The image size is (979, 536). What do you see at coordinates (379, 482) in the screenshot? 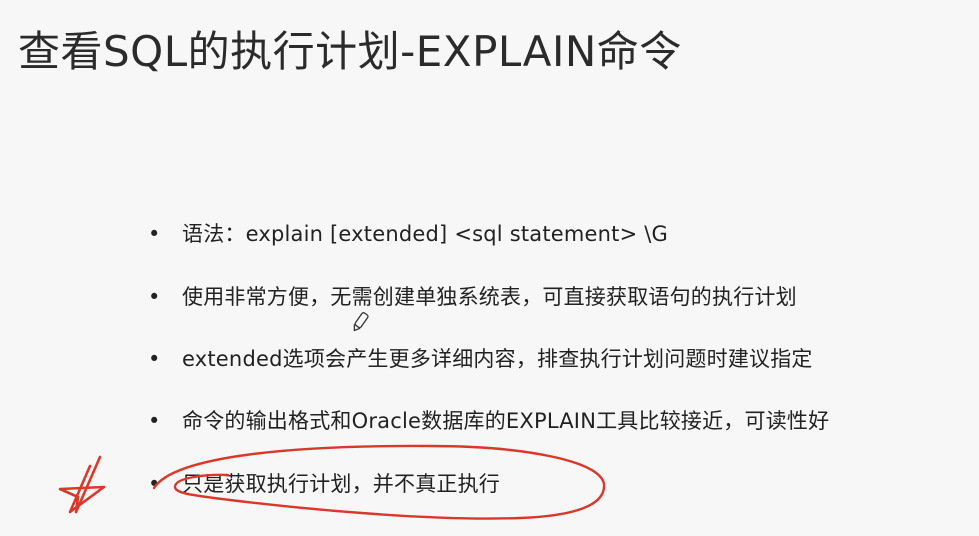
I see `highlight-ellipse` at bounding box center [379, 482].